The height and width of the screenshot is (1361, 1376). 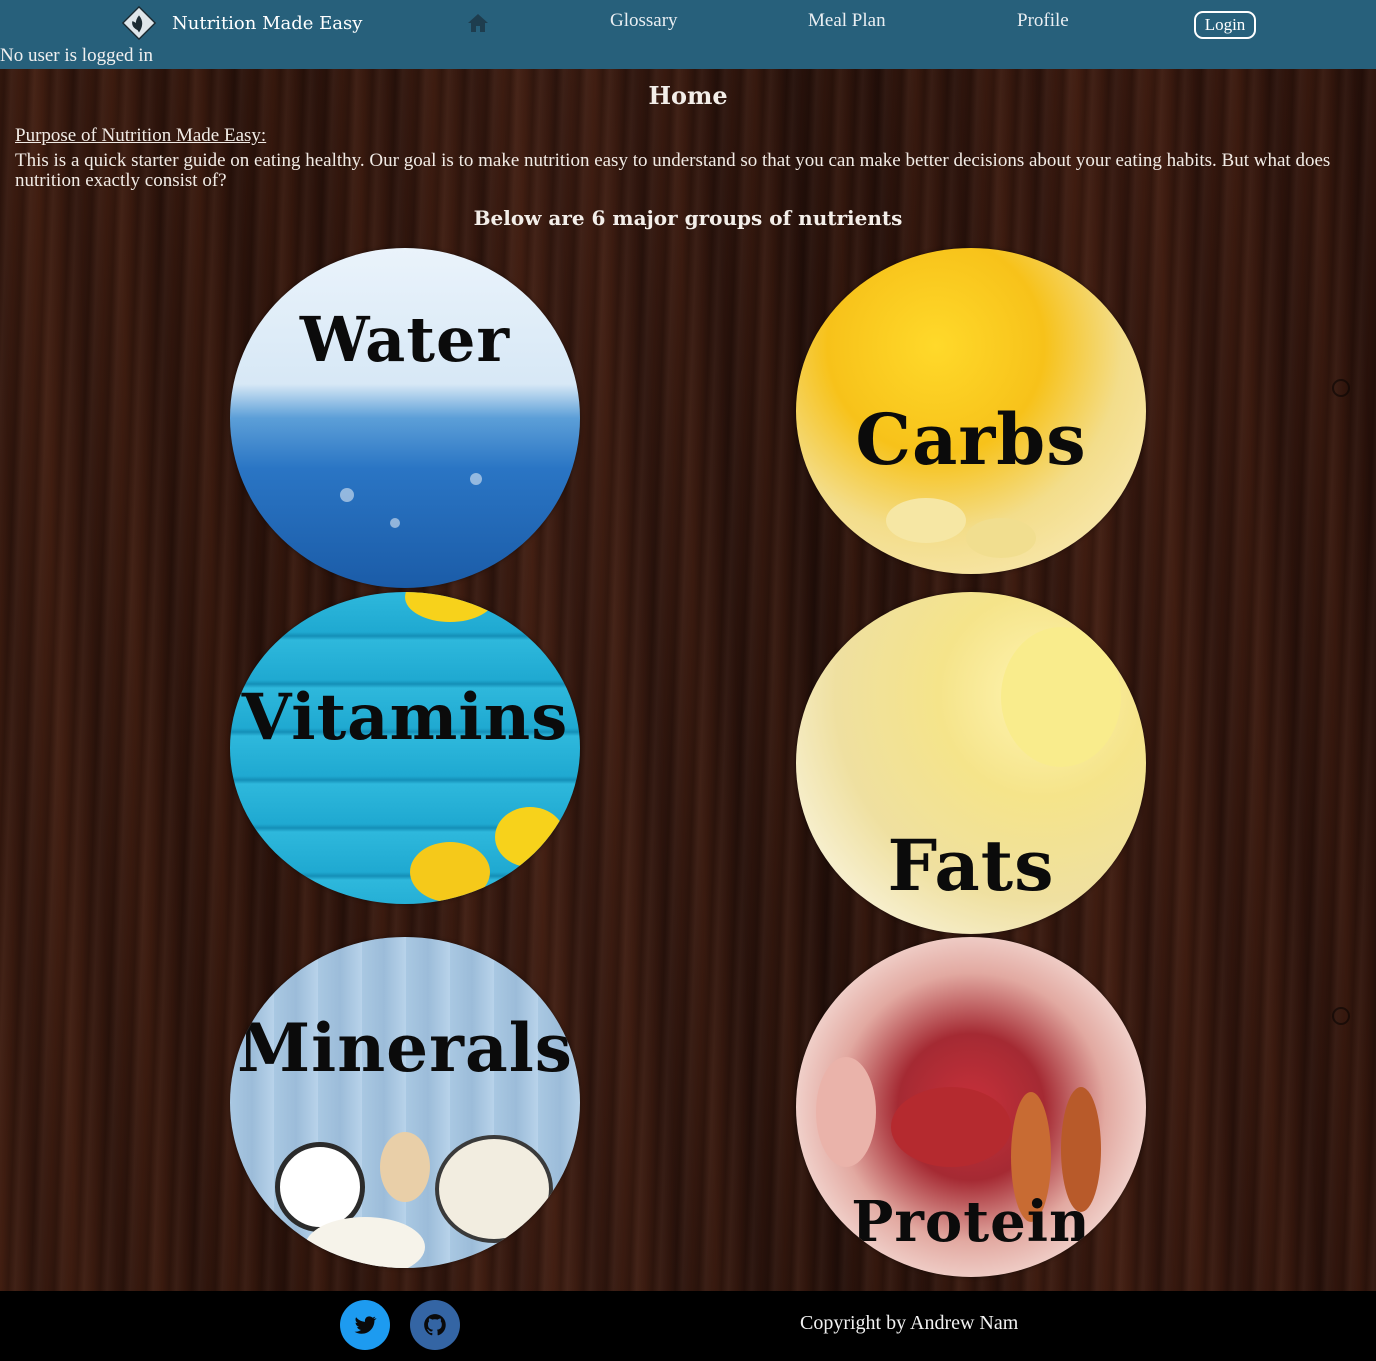 What do you see at coordinates (846, 1112) in the screenshot?
I see `chicken-drumstick` at bounding box center [846, 1112].